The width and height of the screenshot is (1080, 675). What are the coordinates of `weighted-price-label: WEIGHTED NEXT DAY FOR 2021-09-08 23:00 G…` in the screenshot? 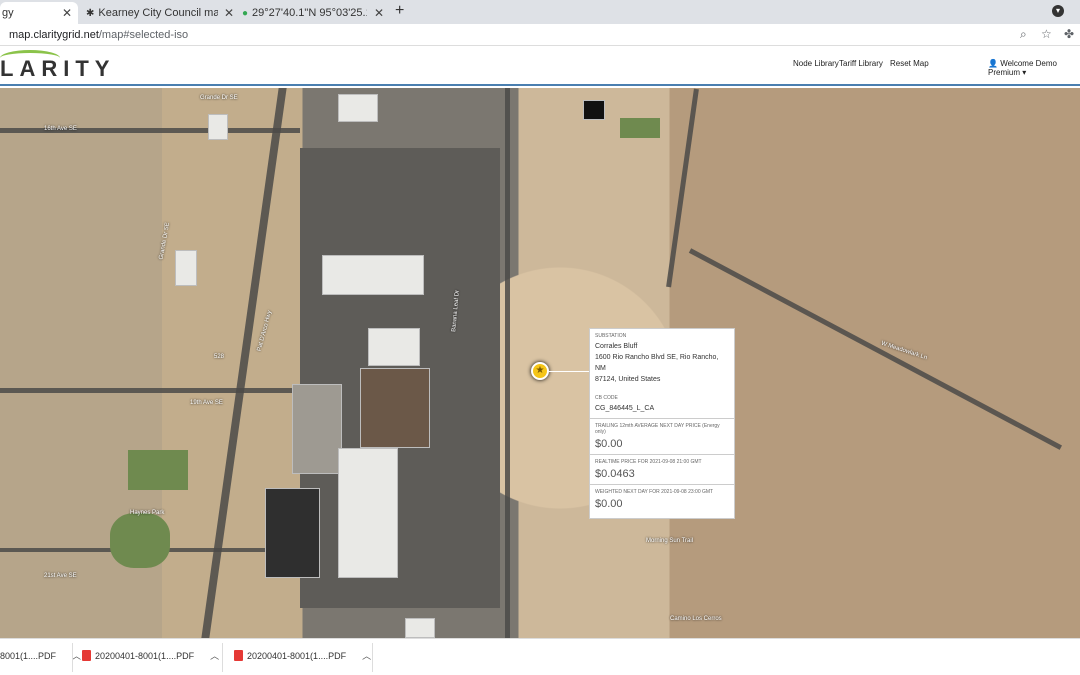 It's located at (654, 492).